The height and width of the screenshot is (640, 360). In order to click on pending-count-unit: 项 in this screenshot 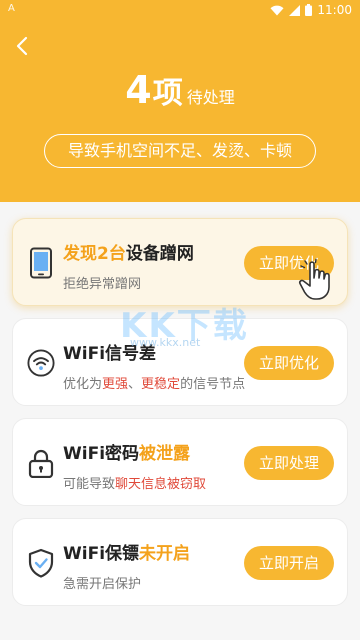, I will do `click(167, 93)`.